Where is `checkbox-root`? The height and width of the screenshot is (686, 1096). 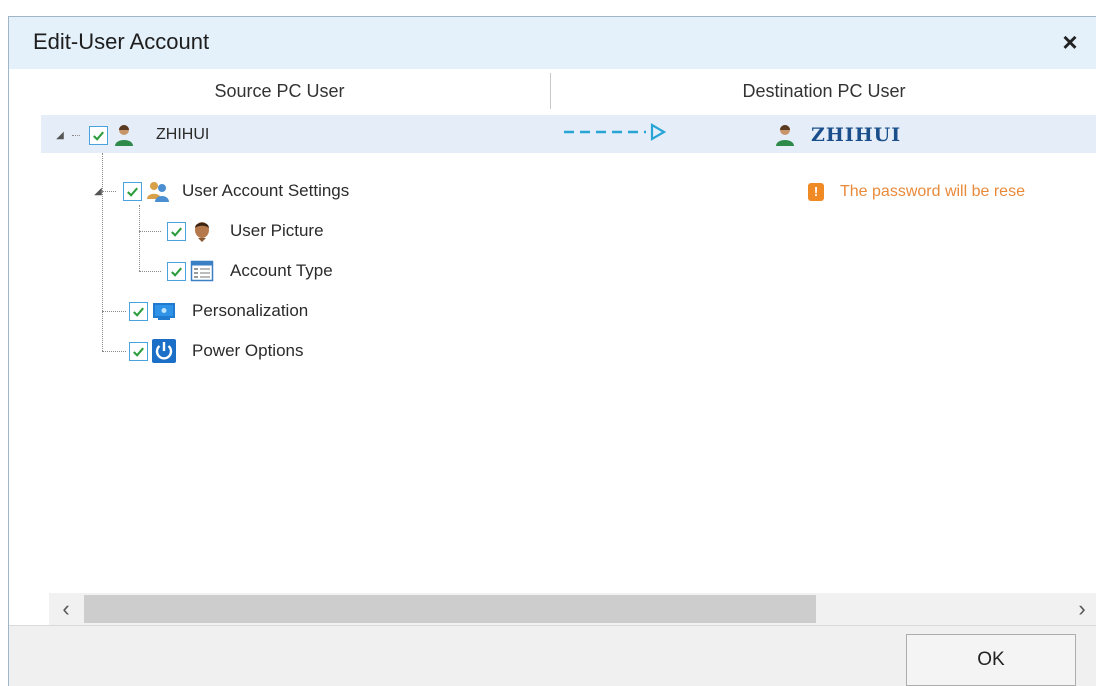 checkbox-root is located at coordinates (98, 135).